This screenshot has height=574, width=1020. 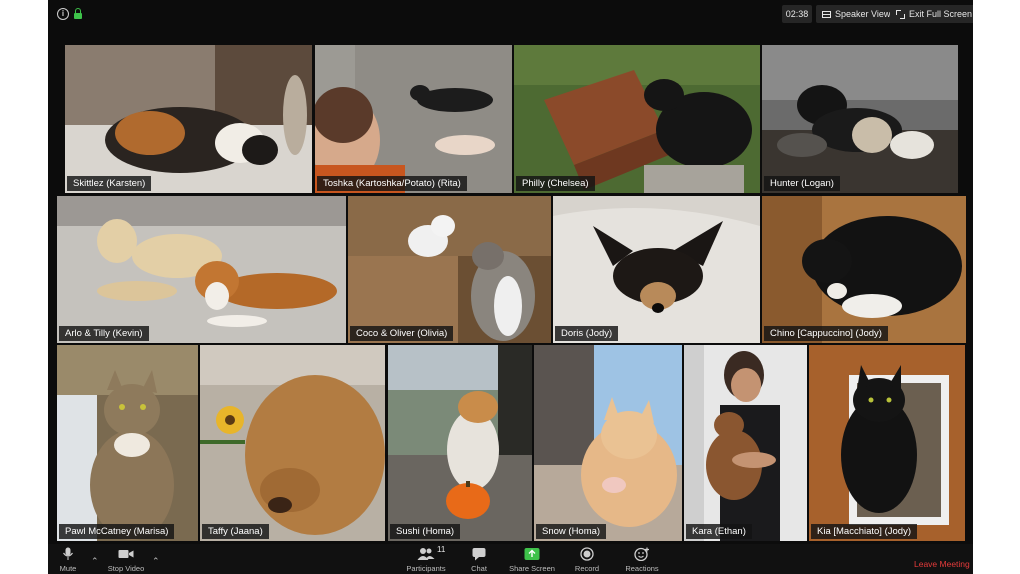 I want to click on video-tile-arlo-tilly: Arlo & Tilly (Kevin), so click(x=201, y=269).